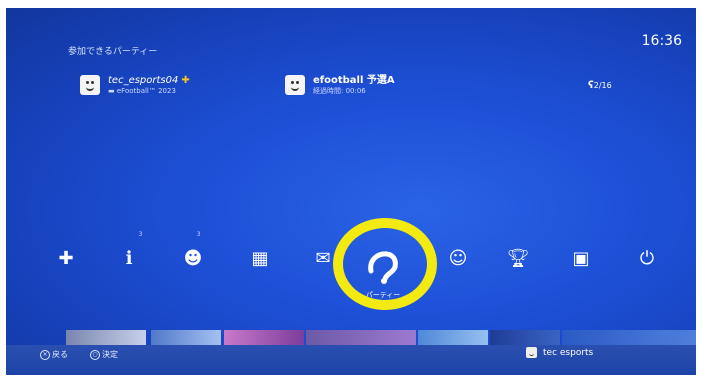  Describe the element at coordinates (111, 90) in the screenshot. I see `controller-icon: ▬` at that location.